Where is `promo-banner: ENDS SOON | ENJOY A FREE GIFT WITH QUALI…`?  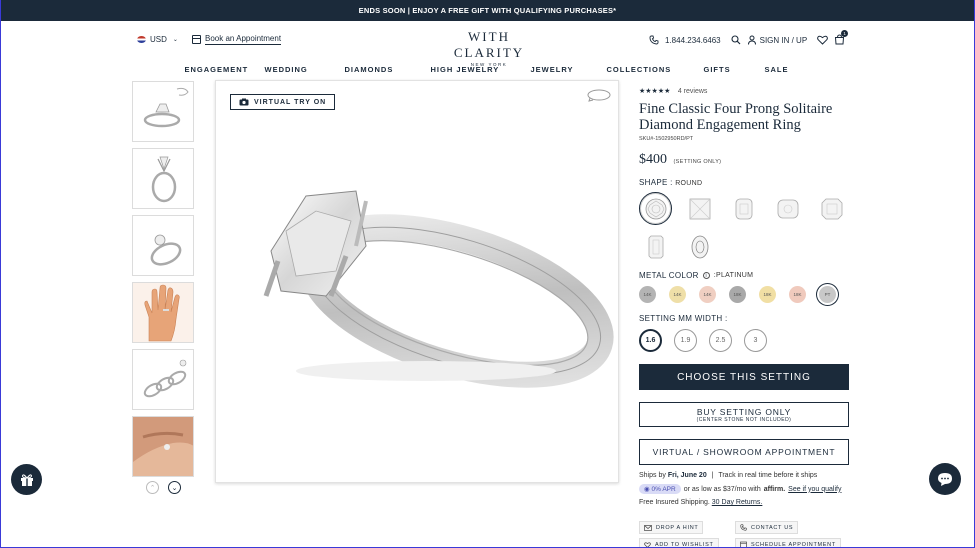 promo-banner: ENDS SOON | ENJOY A FREE GIFT WITH QUALI… is located at coordinates (487, 10).